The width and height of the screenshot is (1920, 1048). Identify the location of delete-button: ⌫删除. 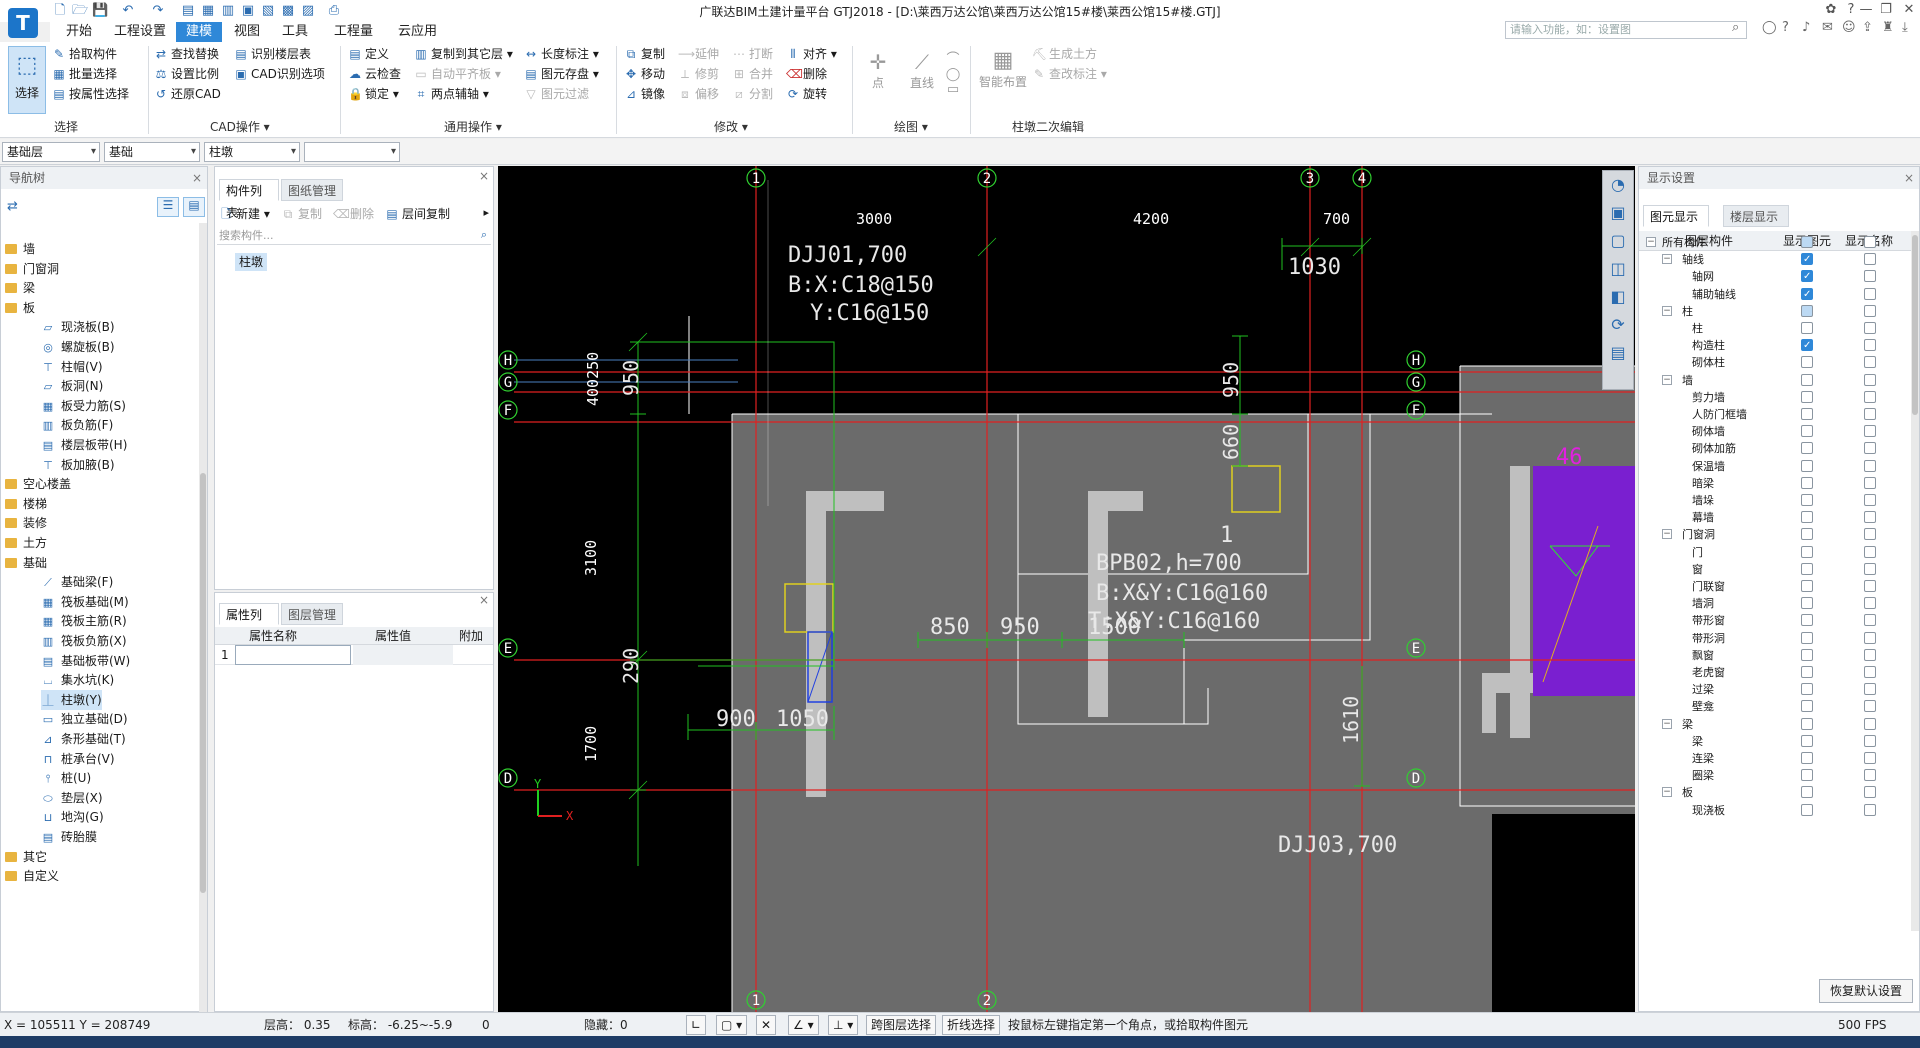
(806, 74).